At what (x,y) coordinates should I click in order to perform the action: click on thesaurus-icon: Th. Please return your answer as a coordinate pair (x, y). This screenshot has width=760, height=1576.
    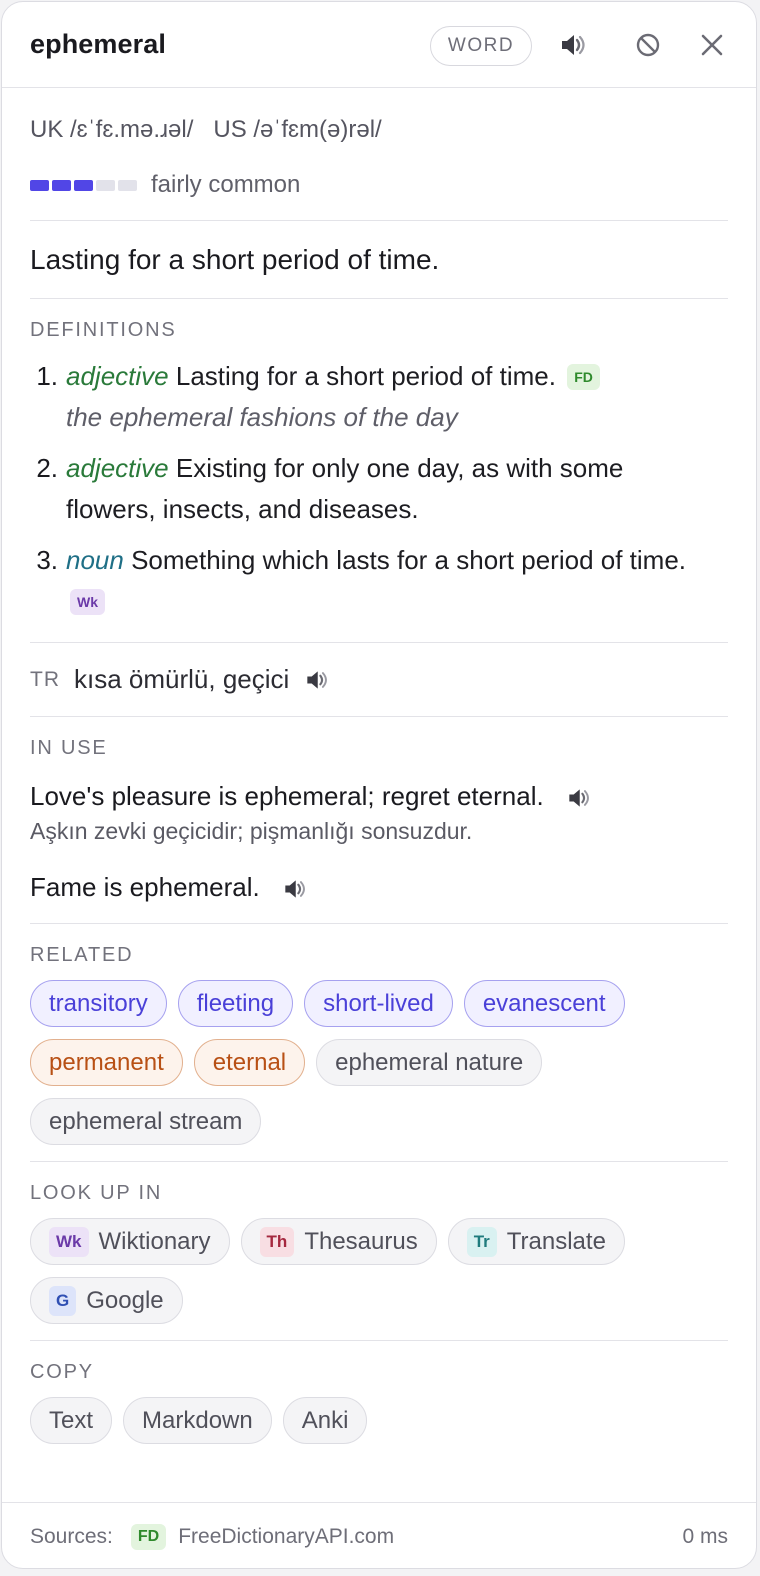
    Looking at the image, I should click on (277, 1241).